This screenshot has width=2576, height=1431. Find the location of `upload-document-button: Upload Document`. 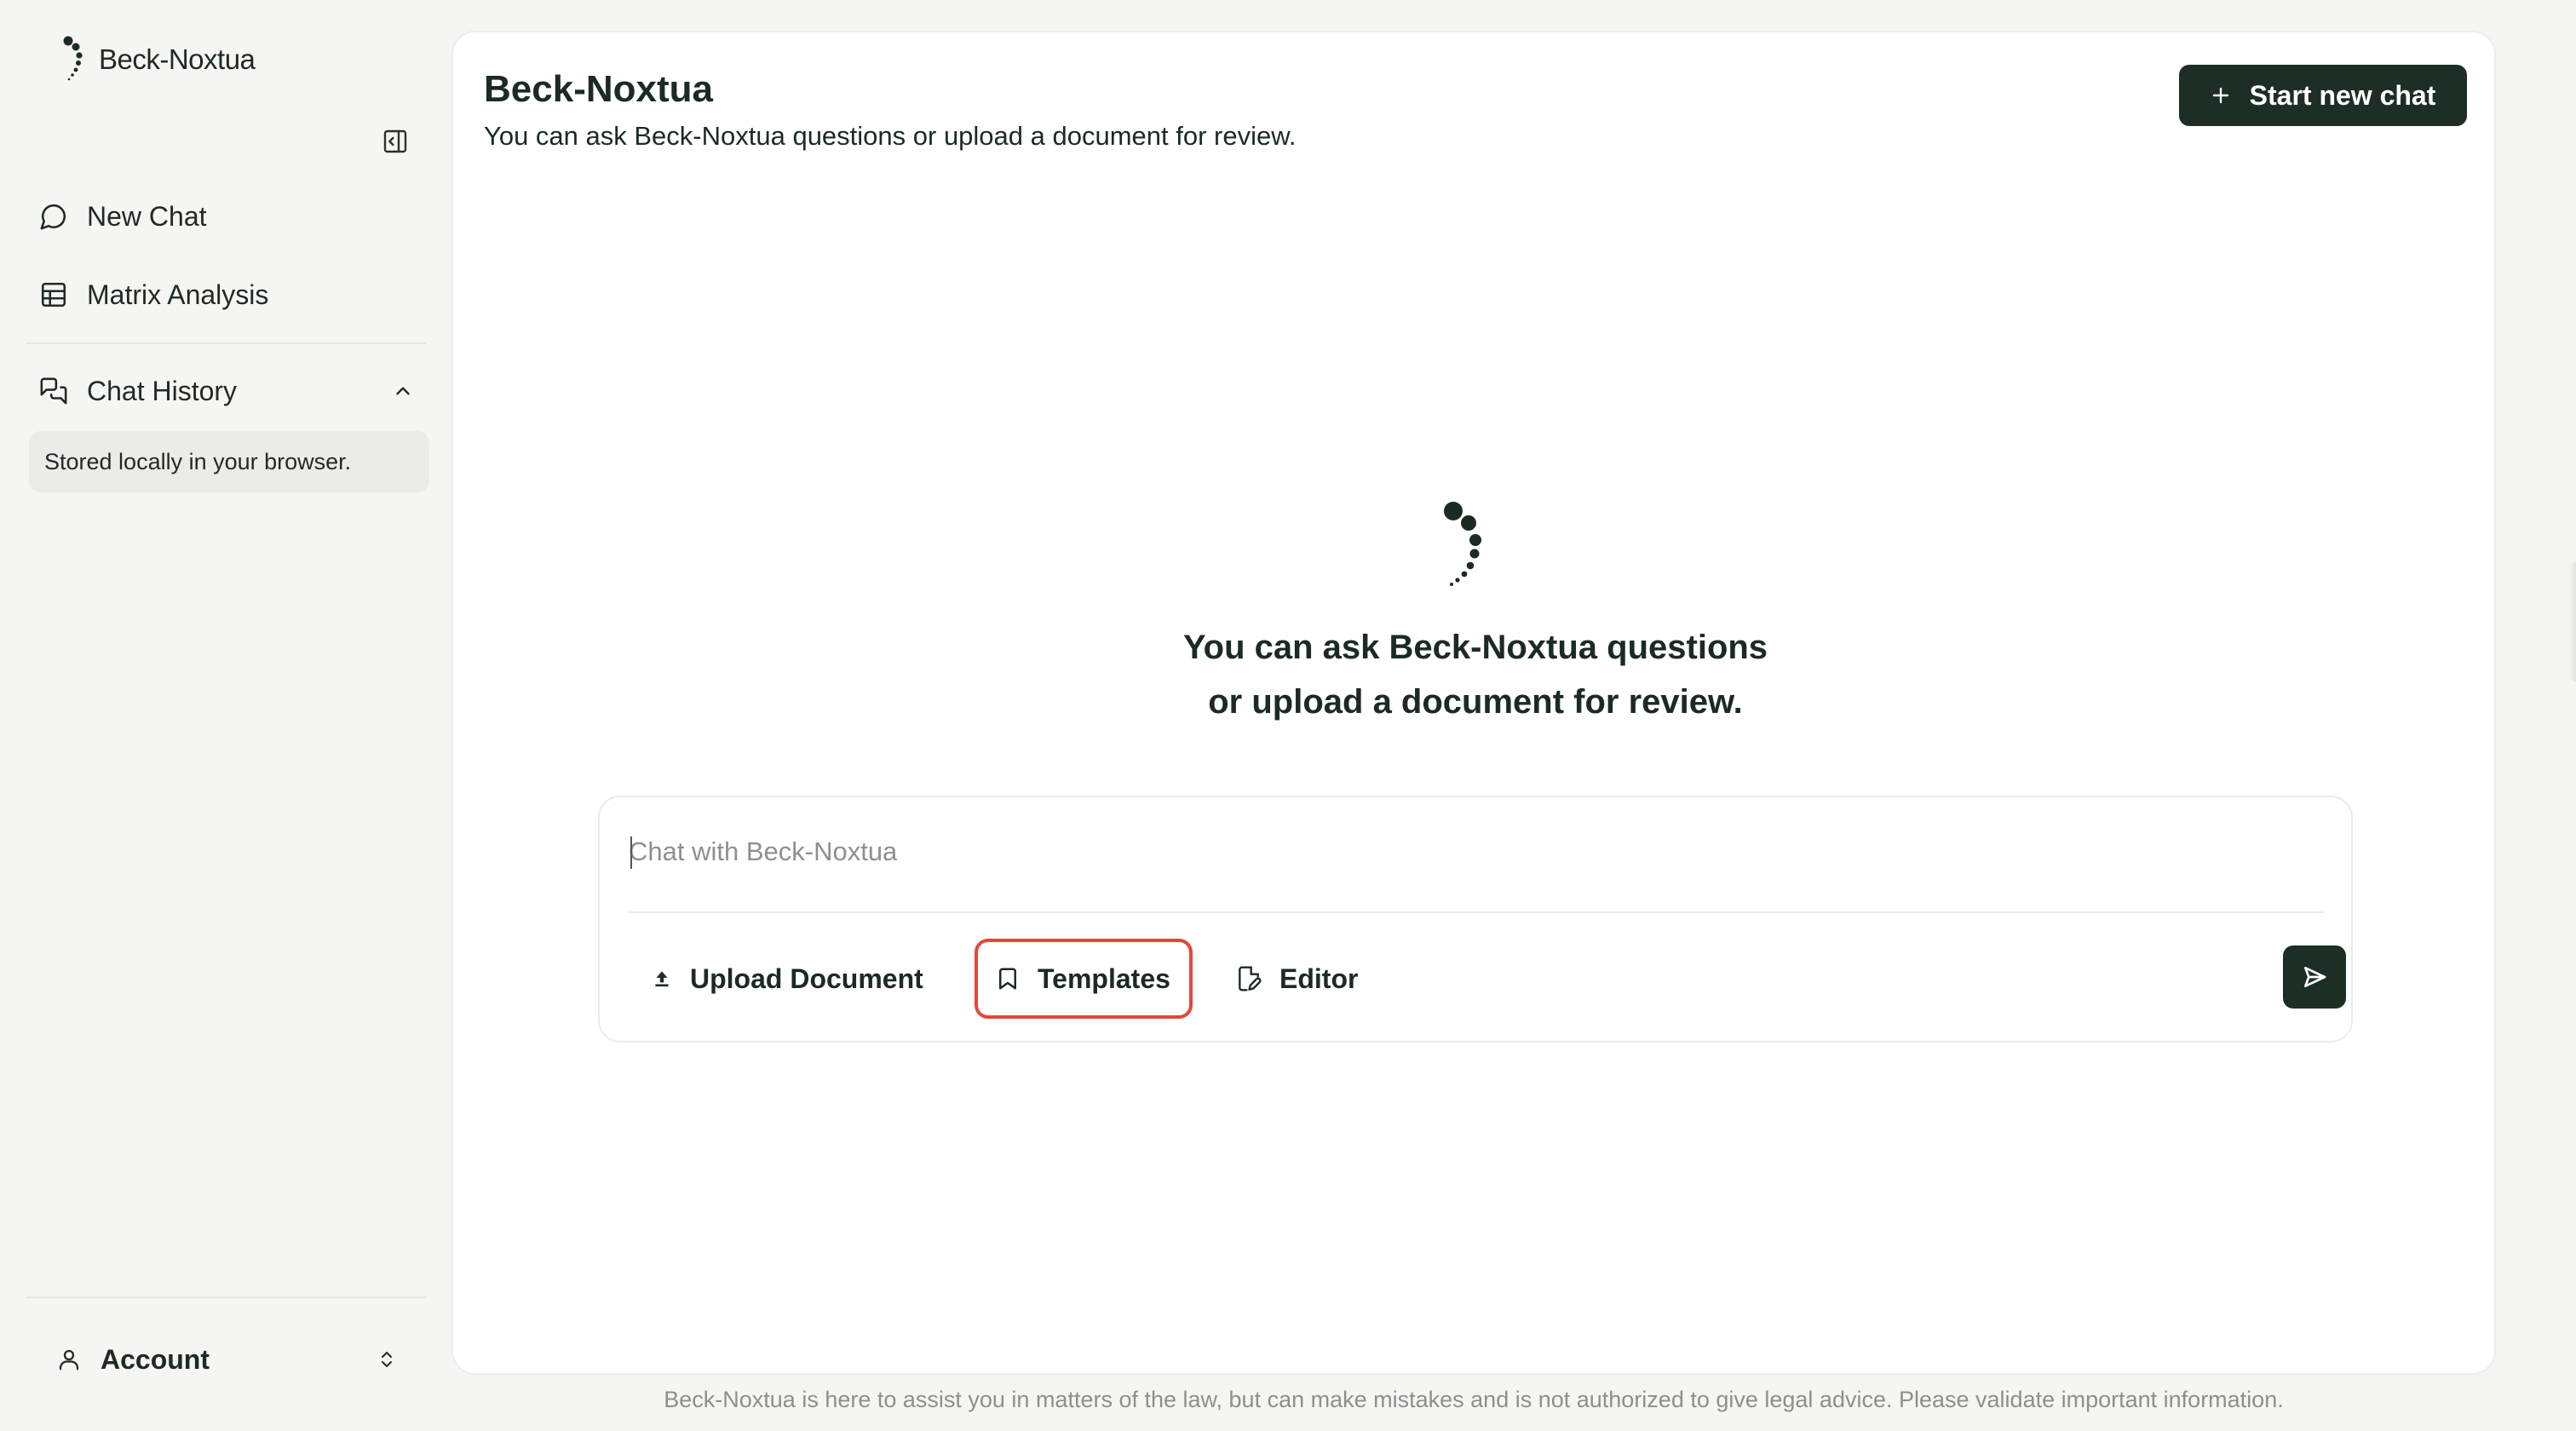

upload-document-button: Upload Document is located at coordinates (787, 979).